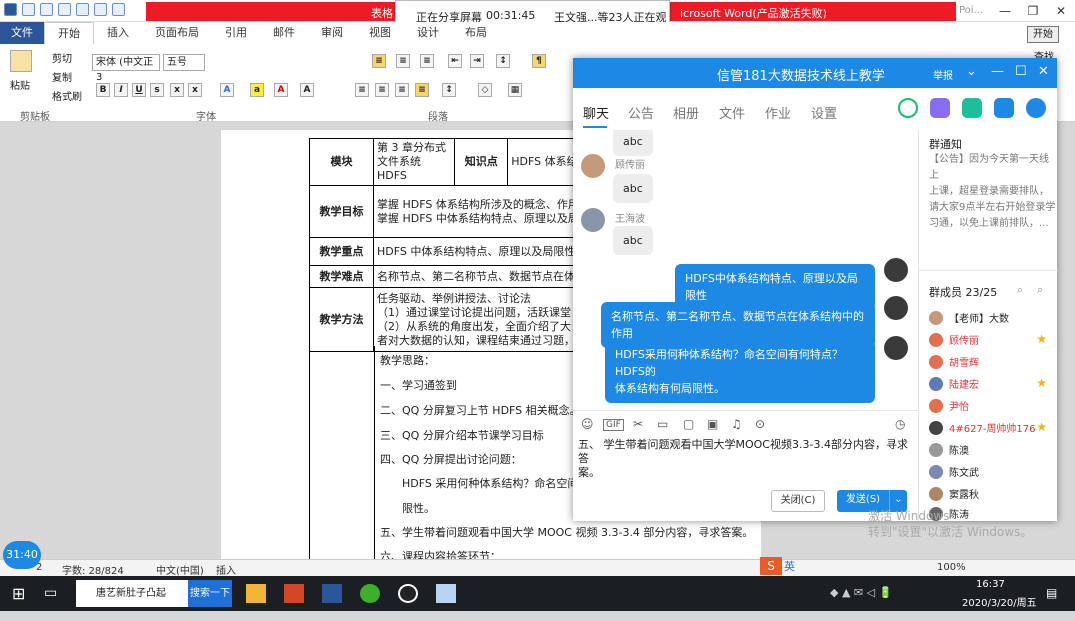  I want to click on shading-icon: ◇, so click(485, 90).